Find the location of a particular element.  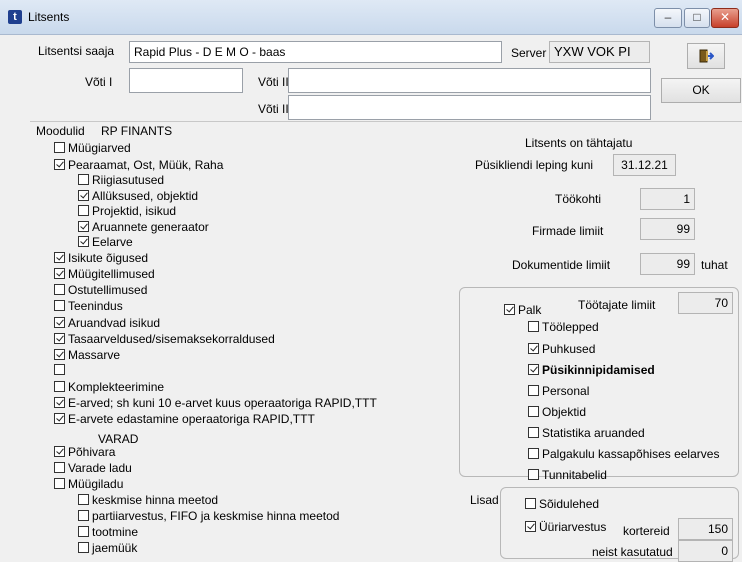

payroll-option-checkbox-label: Puhkused is located at coordinates (569, 348).